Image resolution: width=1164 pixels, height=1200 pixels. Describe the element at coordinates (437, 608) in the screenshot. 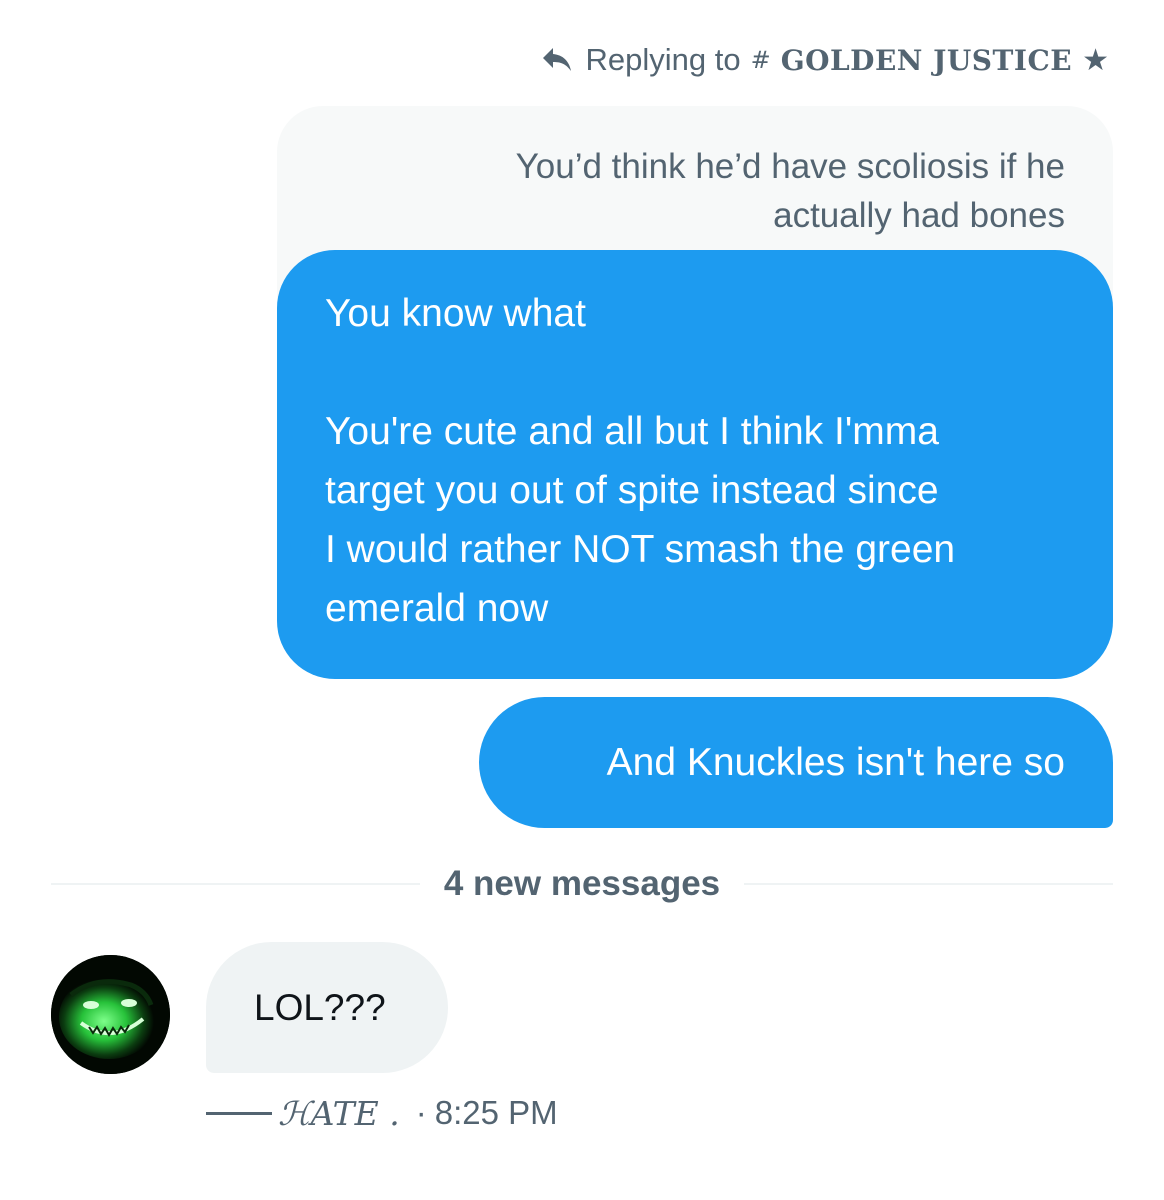

I see `message-line: emerald now` at that location.